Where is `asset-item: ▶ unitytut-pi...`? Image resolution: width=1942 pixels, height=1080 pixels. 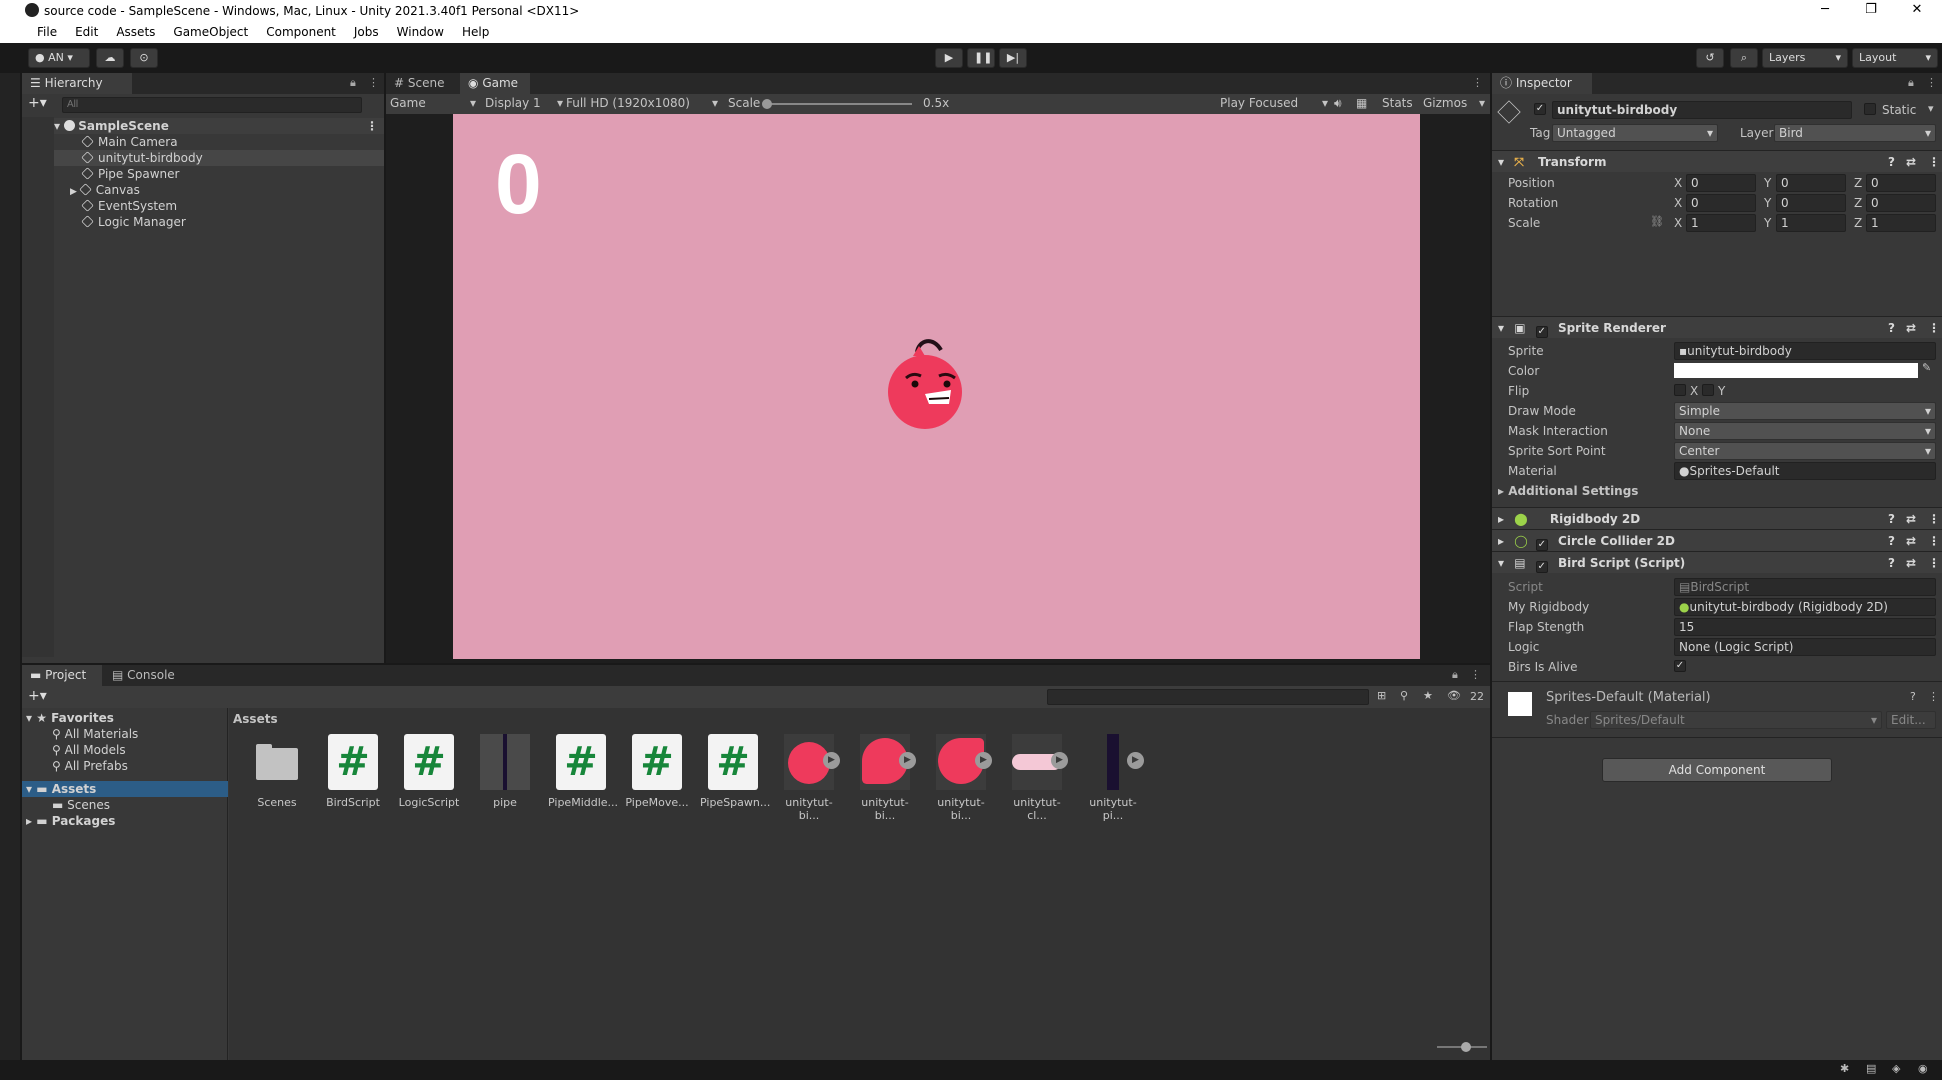
asset-item: ▶ unitytut-pi... is located at coordinates (1113, 778).